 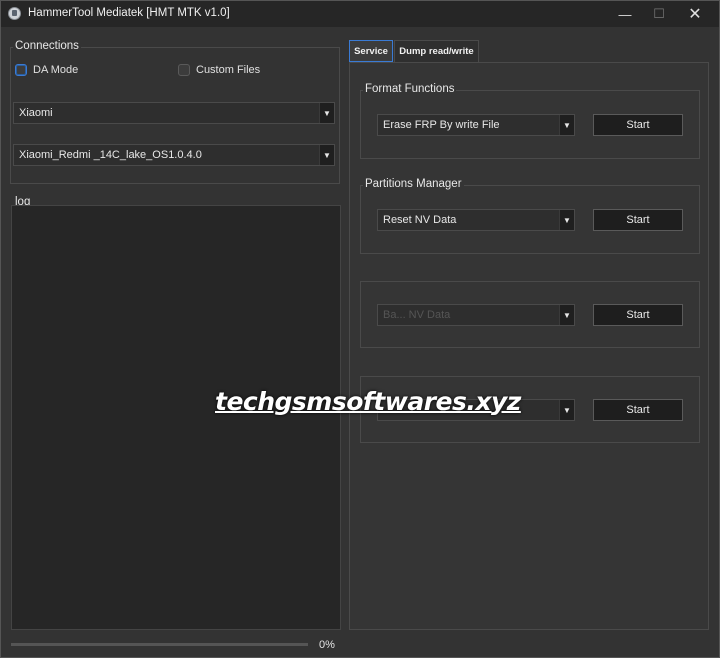 What do you see at coordinates (159, 644) in the screenshot?
I see `progress-bar` at bounding box center [159, 644].